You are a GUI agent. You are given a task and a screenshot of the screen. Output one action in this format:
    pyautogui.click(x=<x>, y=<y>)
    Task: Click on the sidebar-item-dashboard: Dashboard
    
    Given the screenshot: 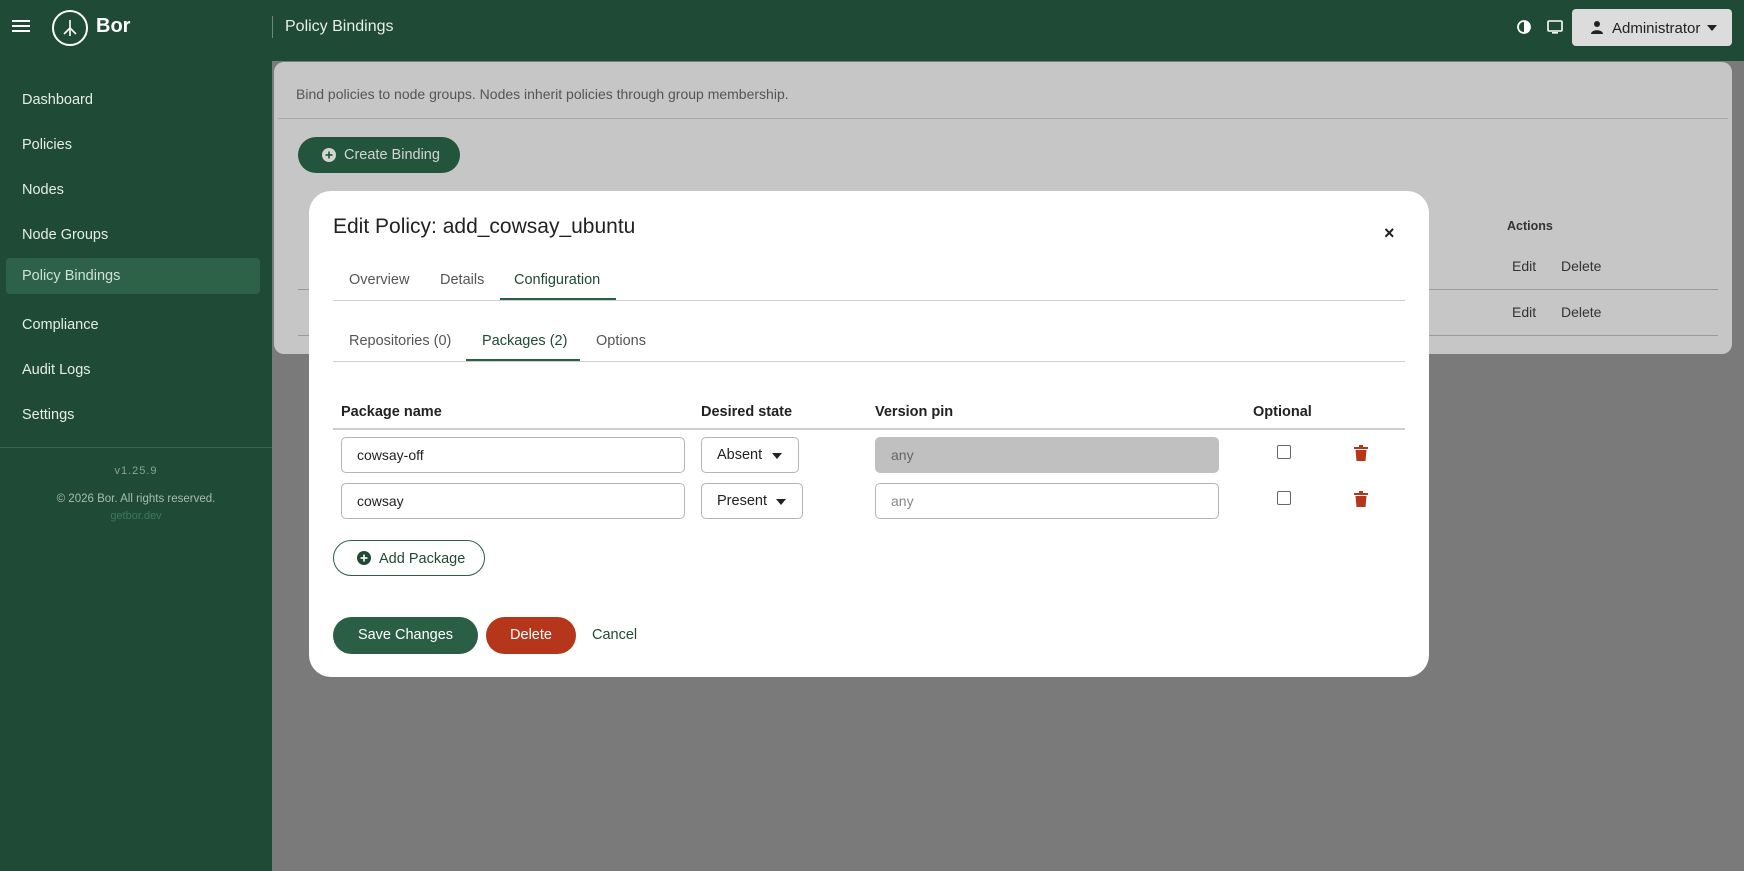 What is the action you would take?
    pyautogui.click(x=133, y=100)
    